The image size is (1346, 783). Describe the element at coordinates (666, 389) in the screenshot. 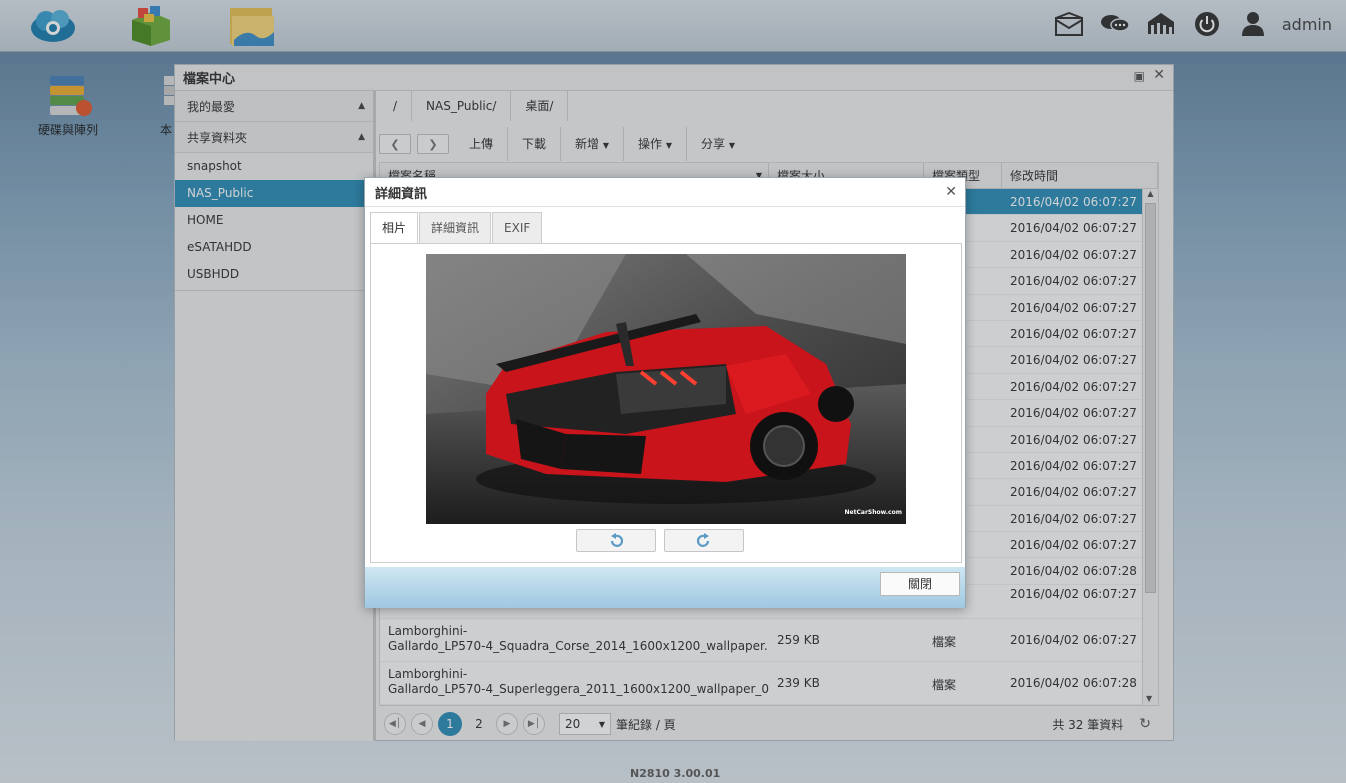

I see `photo-preview: NetCarShow.com` at that location.